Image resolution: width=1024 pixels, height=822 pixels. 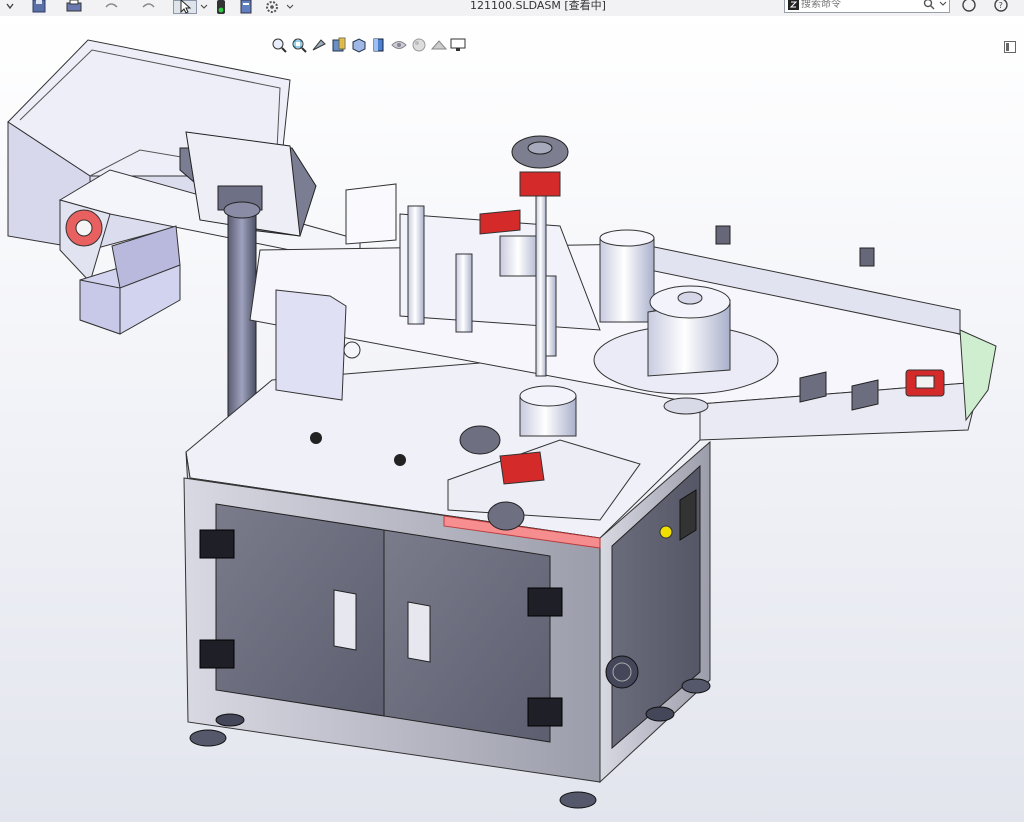 What do you see at coordinates (969, 7) in the screenshot?
I see `user-icon` at bounding box center [969, 7].